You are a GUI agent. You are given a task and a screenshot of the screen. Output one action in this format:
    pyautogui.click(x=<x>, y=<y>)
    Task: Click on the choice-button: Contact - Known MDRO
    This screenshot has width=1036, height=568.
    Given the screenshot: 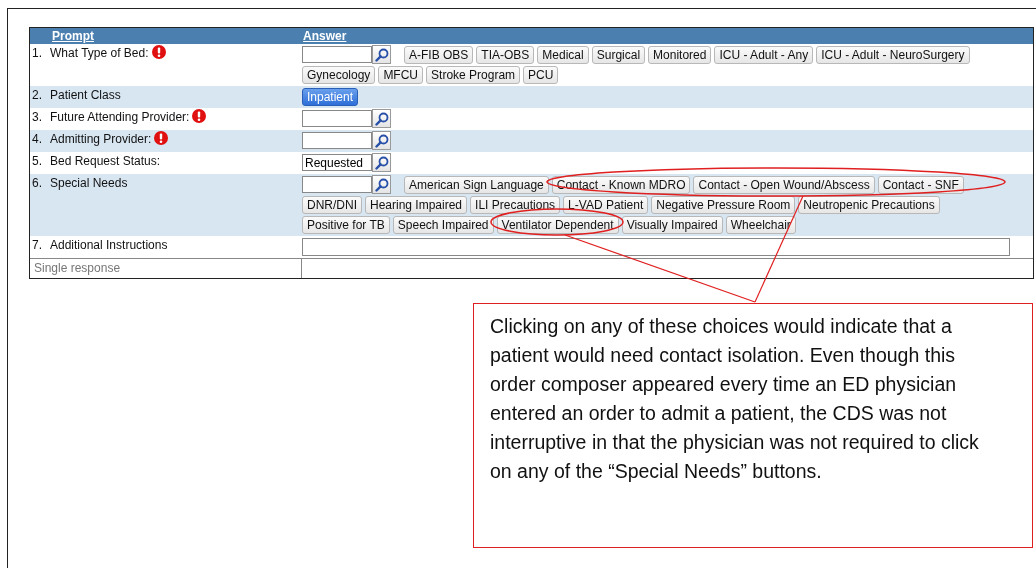 What is the action you would take?
    pyautogui.click(x=621, y=185)
    